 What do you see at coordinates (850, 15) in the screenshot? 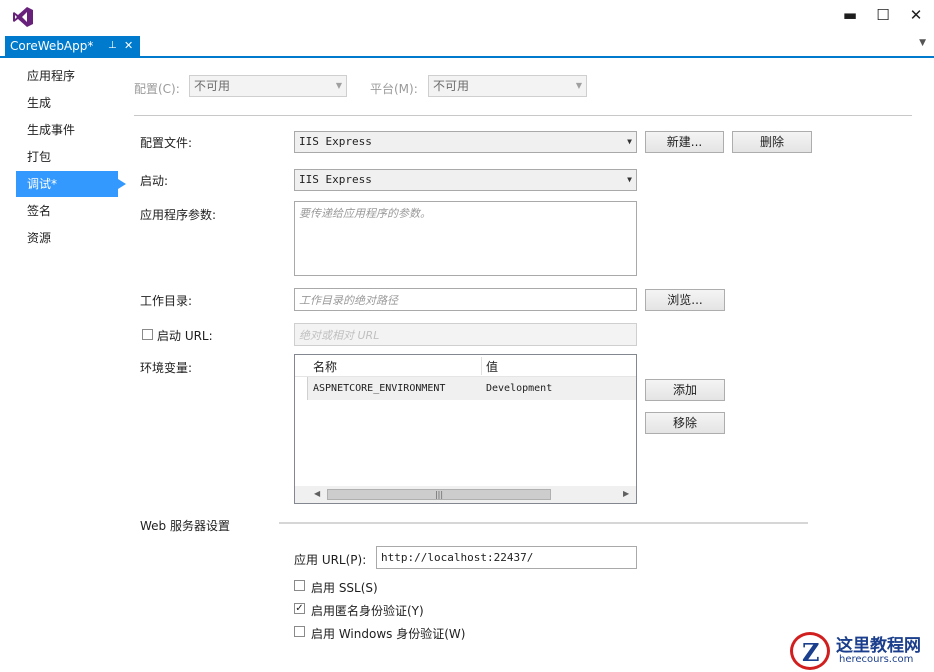
I see `minimize-button: ▬` at bounding box center [850, 15].